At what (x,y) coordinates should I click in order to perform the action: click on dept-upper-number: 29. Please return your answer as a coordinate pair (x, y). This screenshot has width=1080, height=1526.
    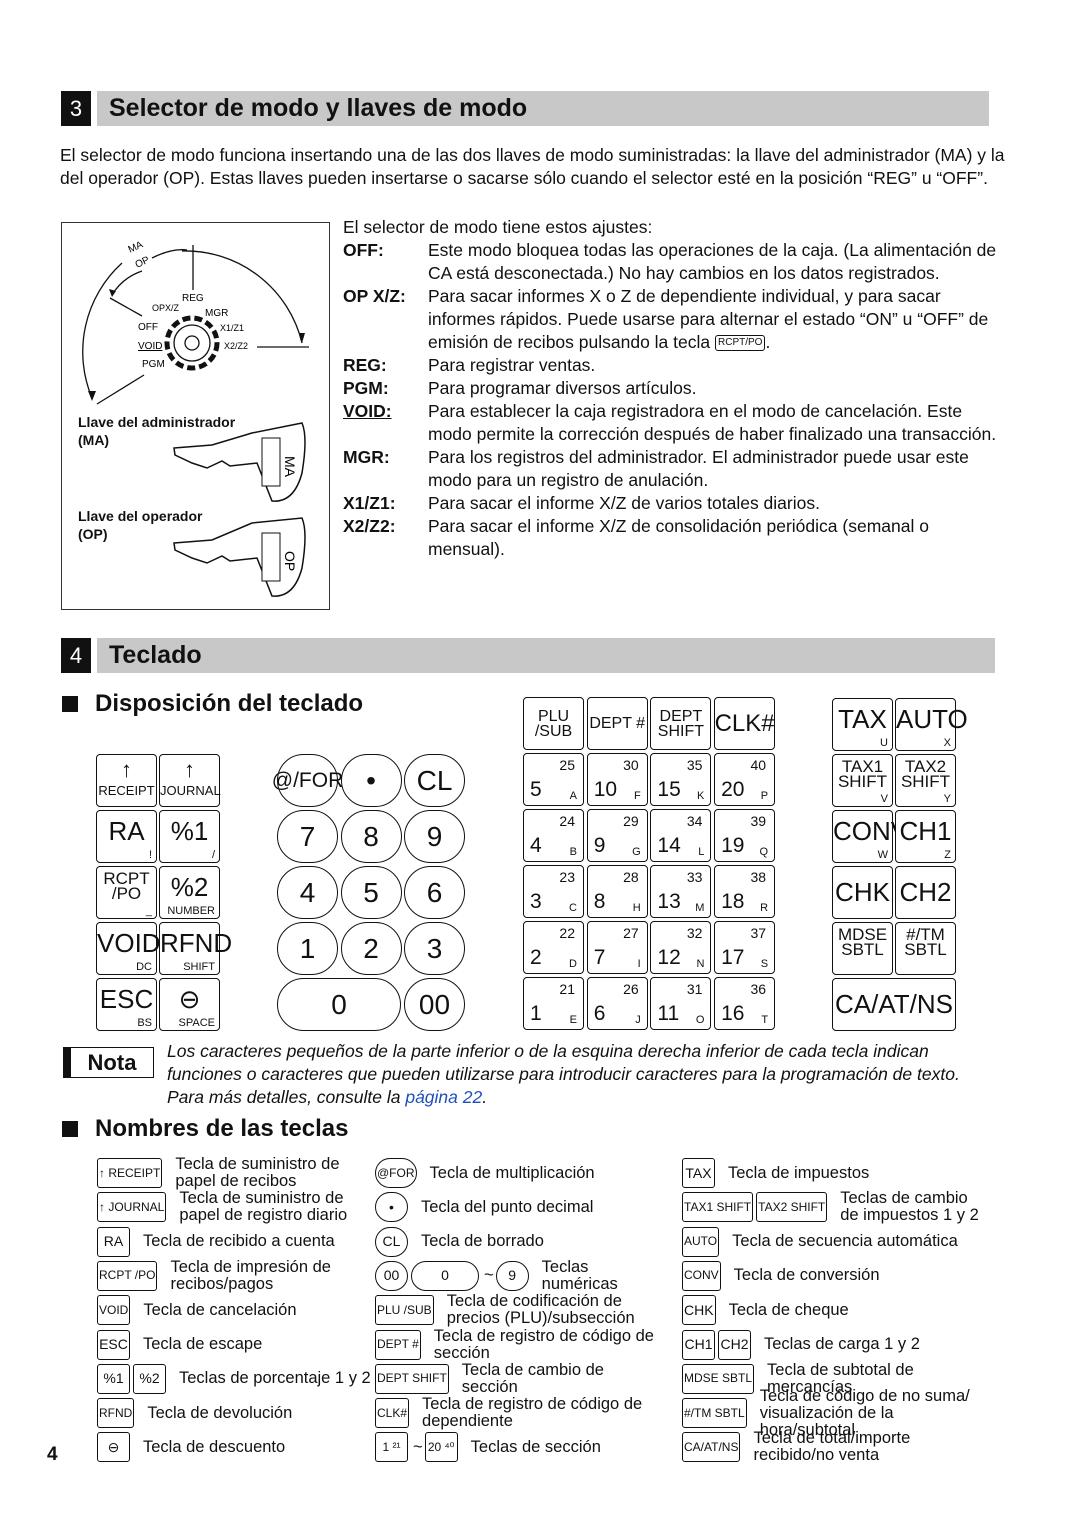
    Looking at the image, I should click on (631, 821).